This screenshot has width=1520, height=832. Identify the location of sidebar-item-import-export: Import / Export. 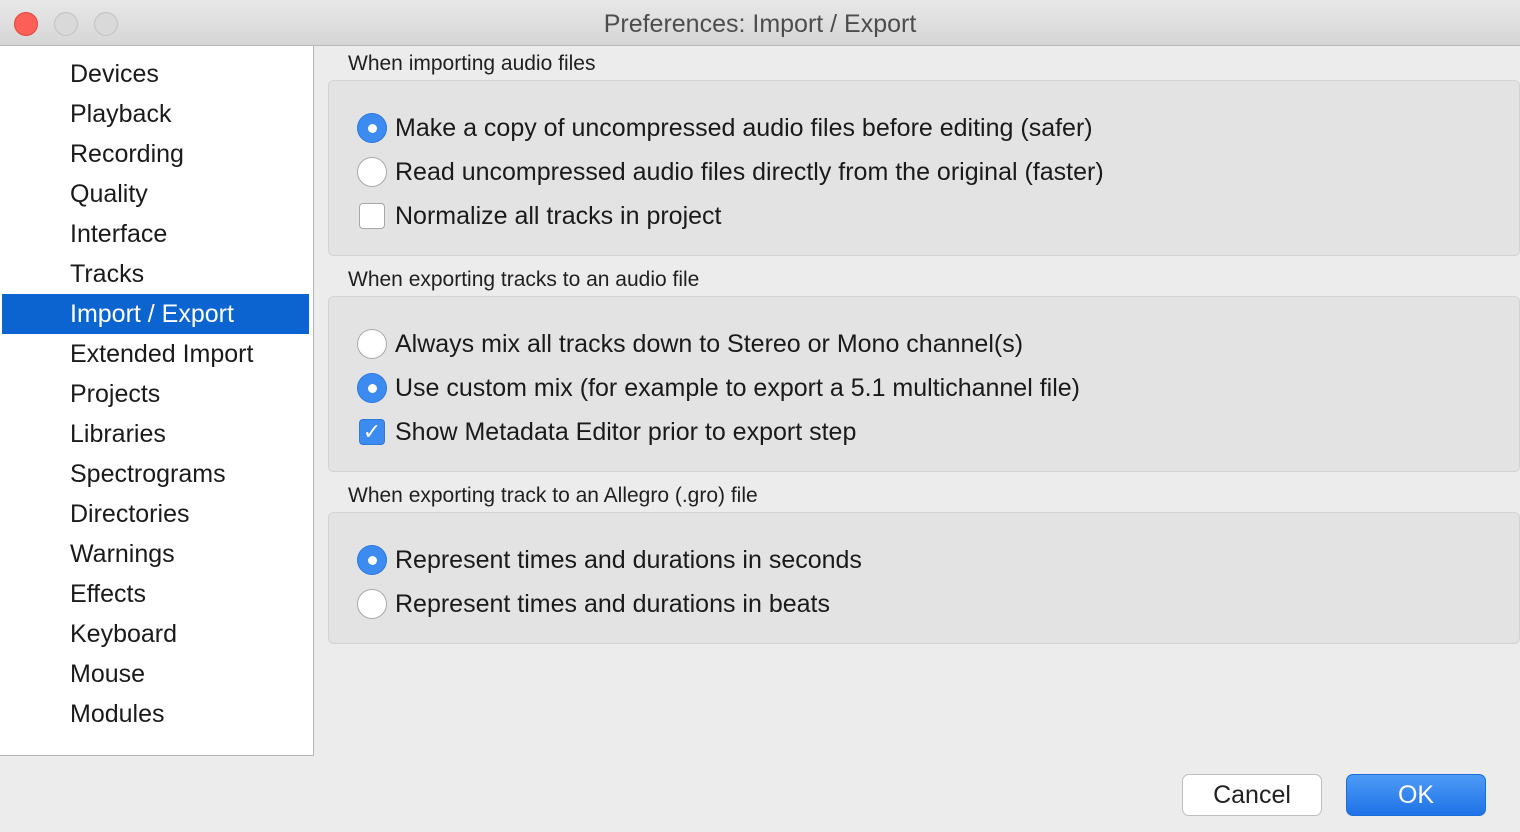
(155, 314).